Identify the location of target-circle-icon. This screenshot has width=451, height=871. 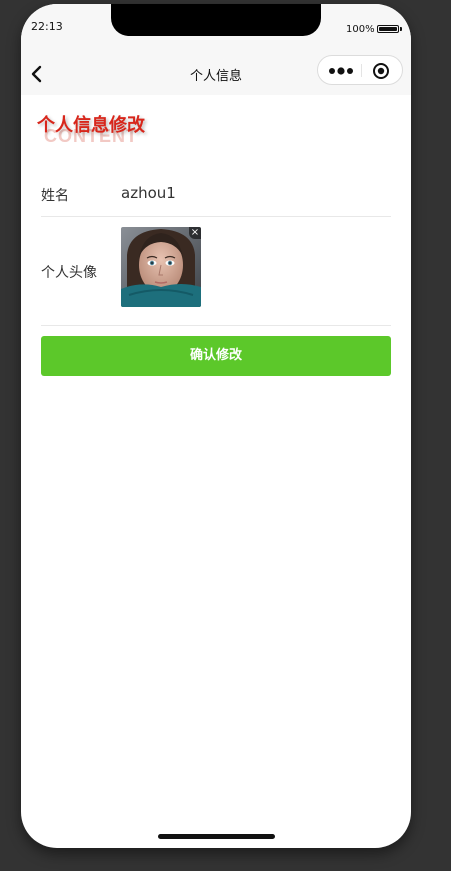
(381, 71).